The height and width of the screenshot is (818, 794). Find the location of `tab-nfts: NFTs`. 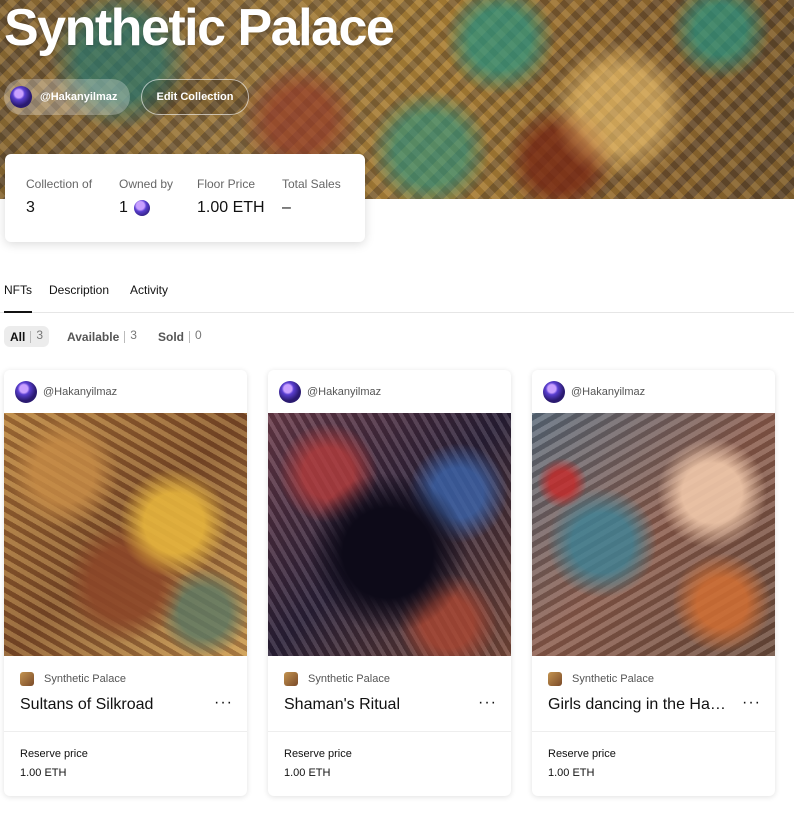

tab-nfts: NFTs is located at coordinates (18, 298).